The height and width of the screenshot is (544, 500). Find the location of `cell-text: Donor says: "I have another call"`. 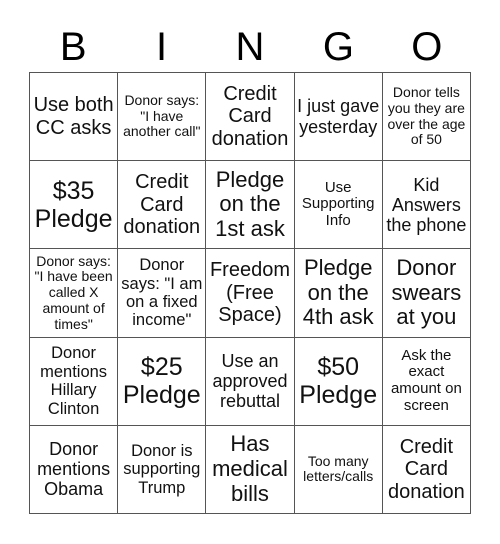

cell-text: Donor says: "I have another call" is located at coordinates (162, 116).